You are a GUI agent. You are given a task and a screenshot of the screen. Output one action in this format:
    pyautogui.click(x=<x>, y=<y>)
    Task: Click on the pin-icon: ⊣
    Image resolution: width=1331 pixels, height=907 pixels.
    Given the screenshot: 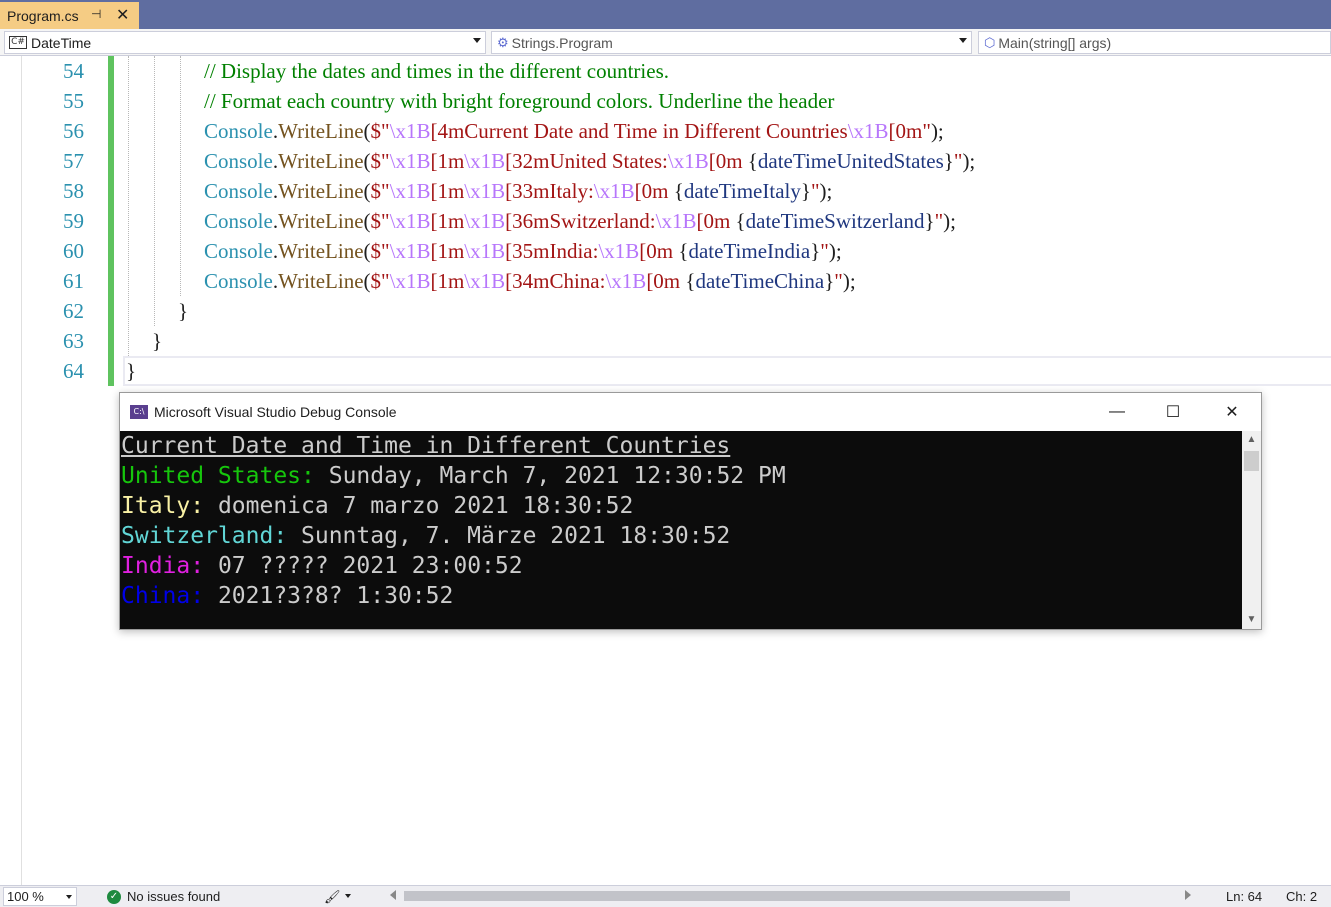 What is the action you would take?
    pyautogui.click(x=96, y=14)
    